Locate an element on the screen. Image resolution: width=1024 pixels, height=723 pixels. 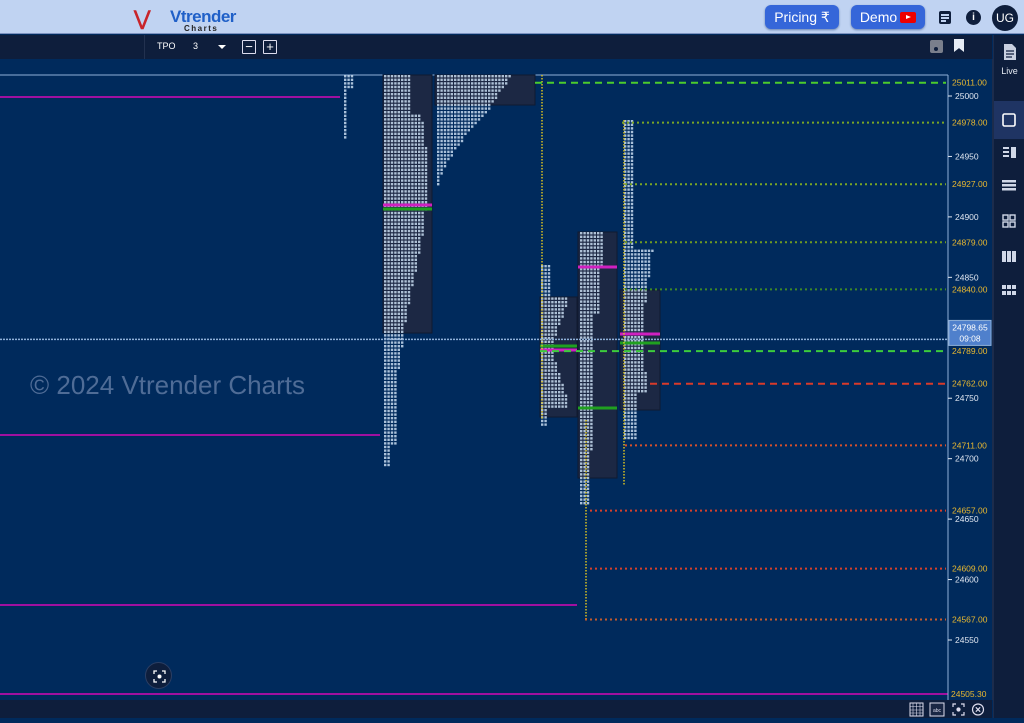
fullscreen-icon is located at coordinates (958, 709).